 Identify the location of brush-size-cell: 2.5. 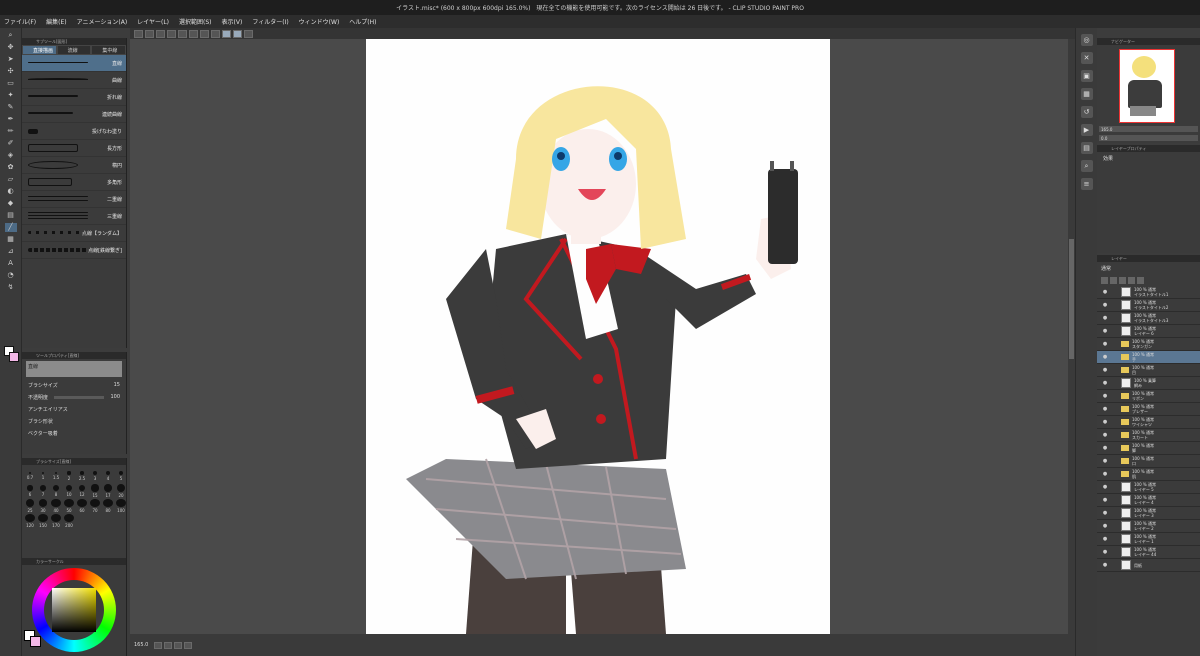
(82, 476).